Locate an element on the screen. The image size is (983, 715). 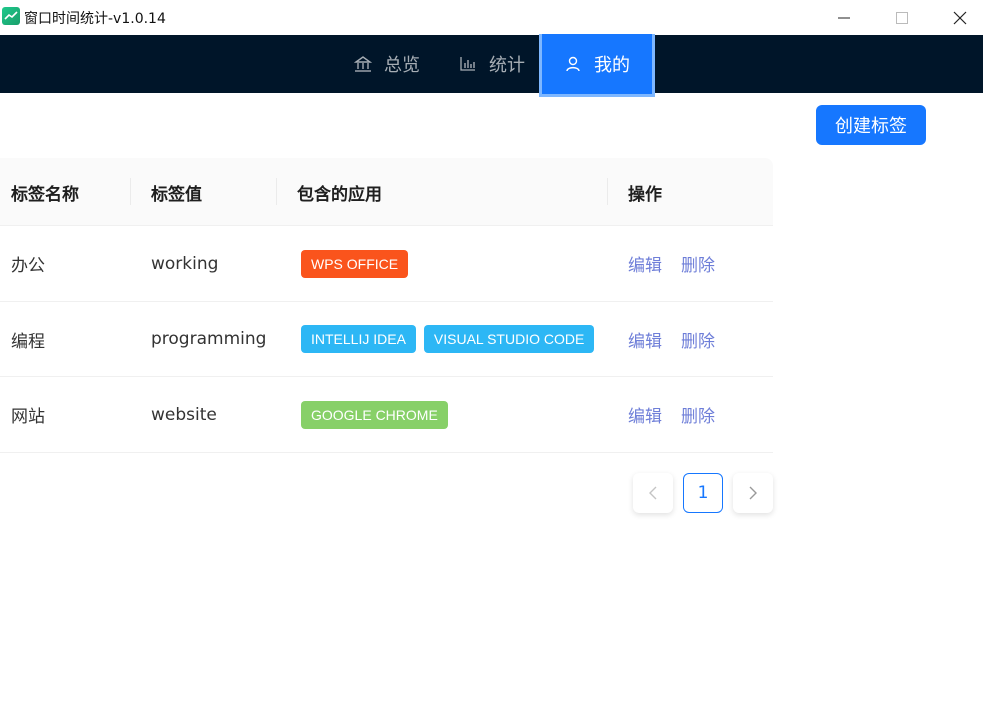
tag-value-cell: website is located at coordinates (184, 414).